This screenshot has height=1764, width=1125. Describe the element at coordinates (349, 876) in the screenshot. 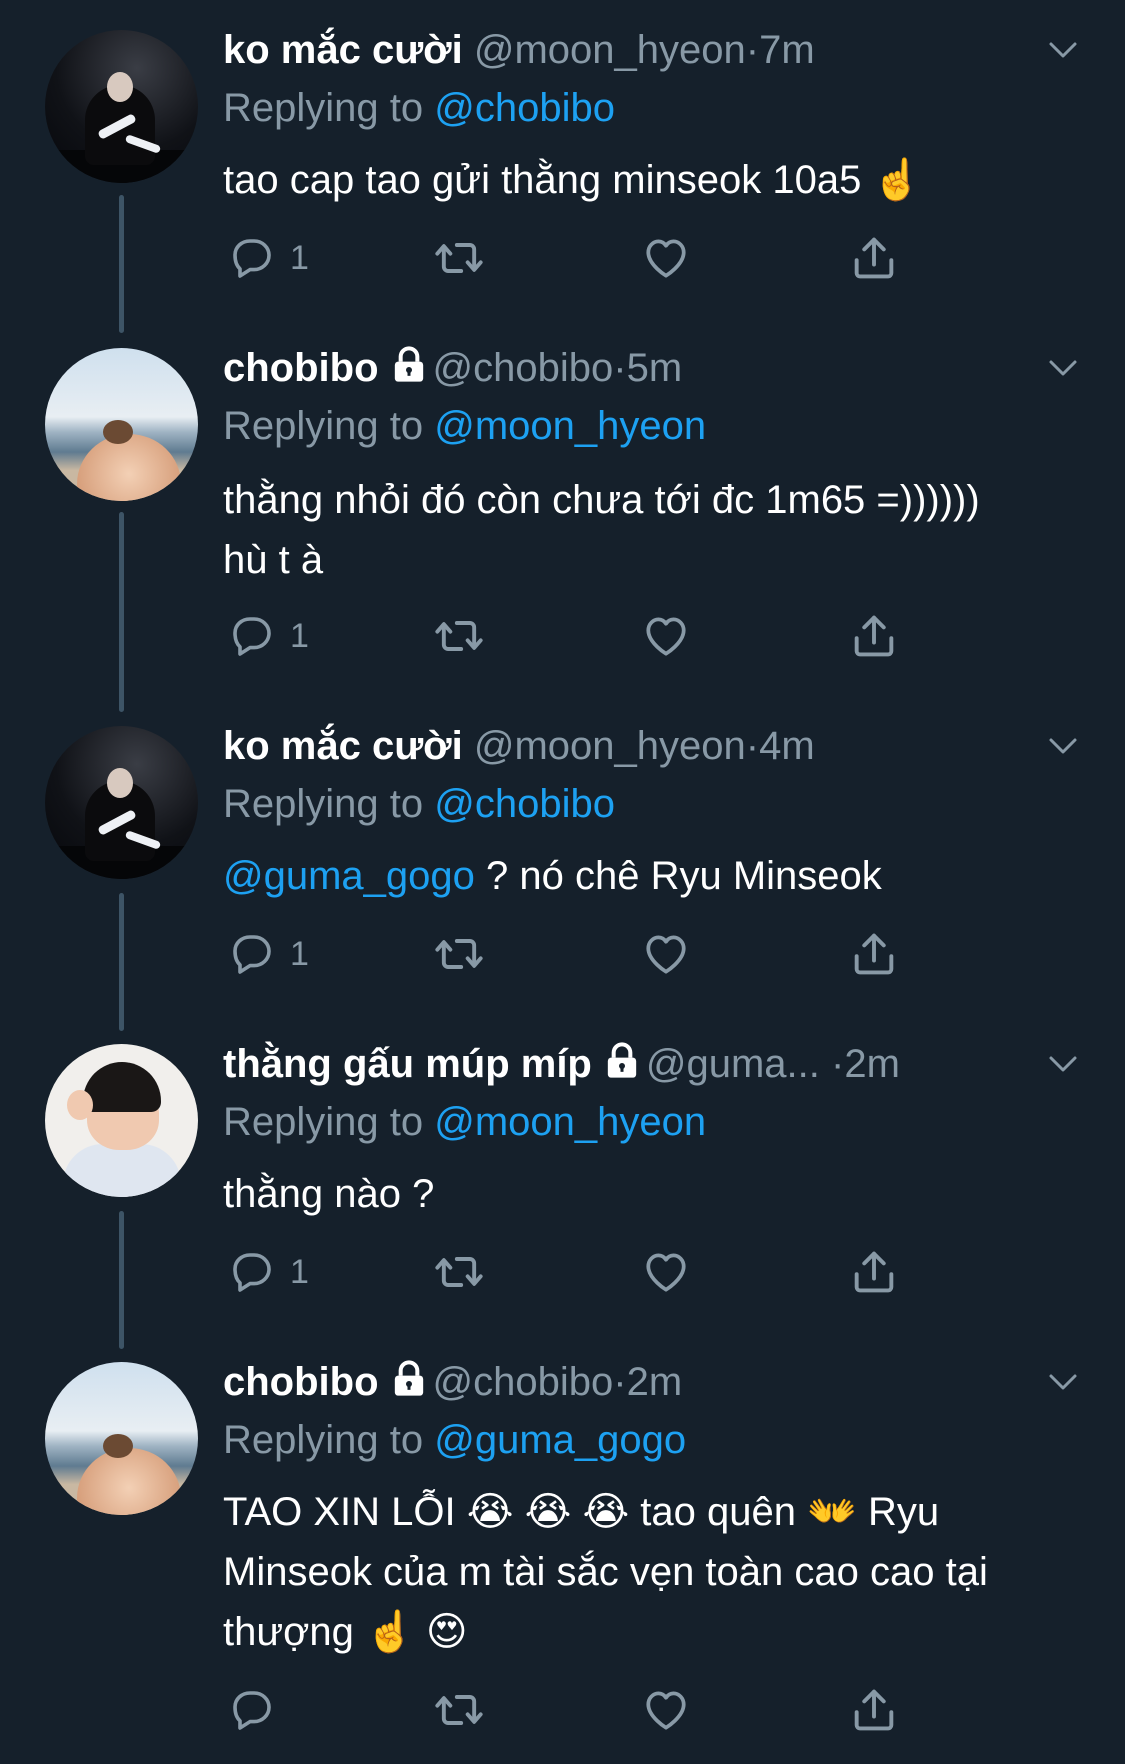

I see `body-mention-link: @guma_gogo` at that location.